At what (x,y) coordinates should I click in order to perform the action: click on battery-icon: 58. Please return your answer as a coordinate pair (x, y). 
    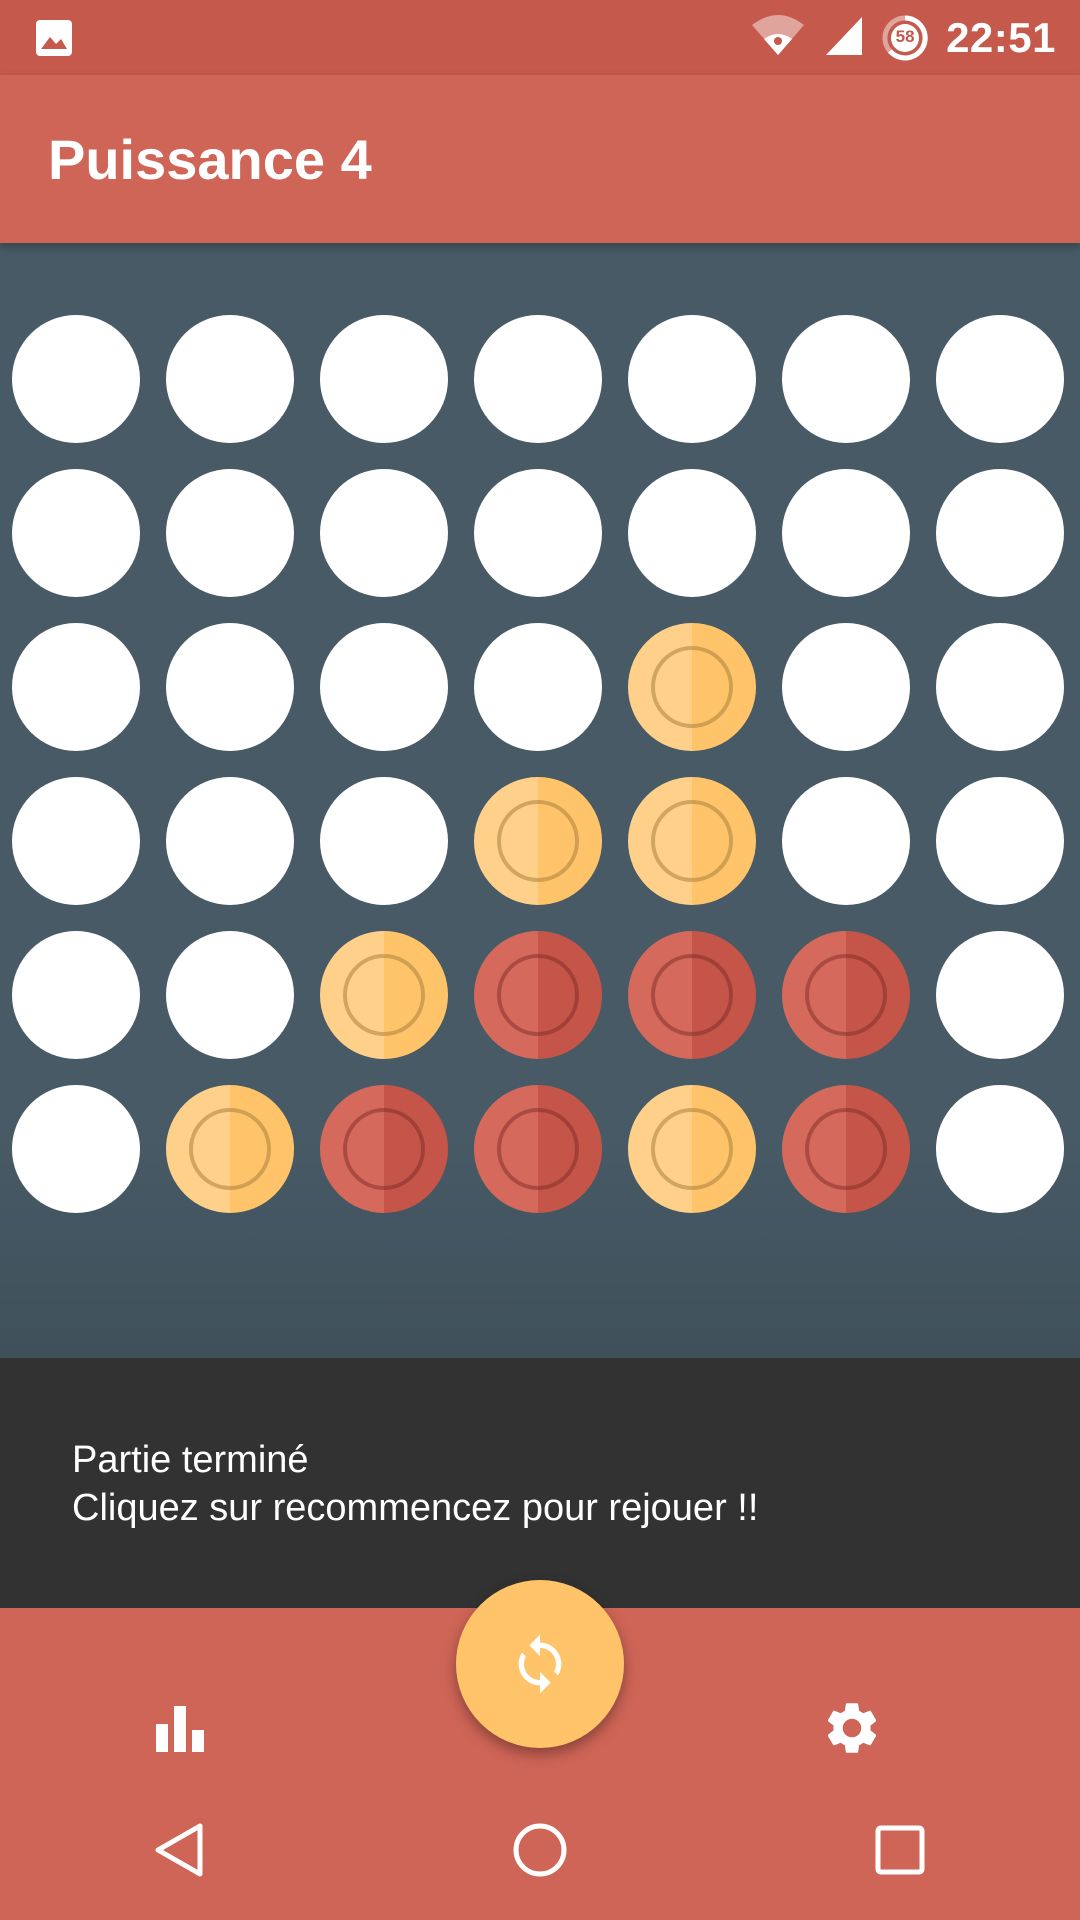
    Looking at the image, I should click on (905, 37).